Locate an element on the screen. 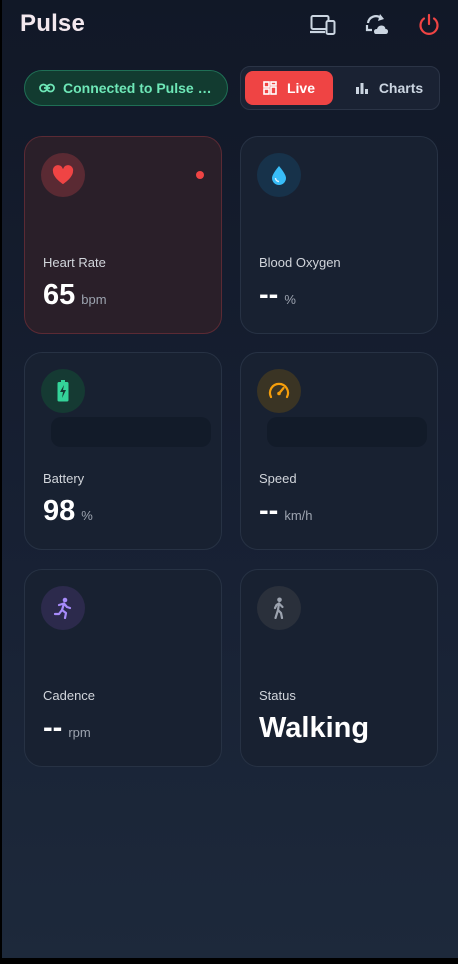 The image size is (458, 964). tab-live: Live is located at coordinates (289, 88).